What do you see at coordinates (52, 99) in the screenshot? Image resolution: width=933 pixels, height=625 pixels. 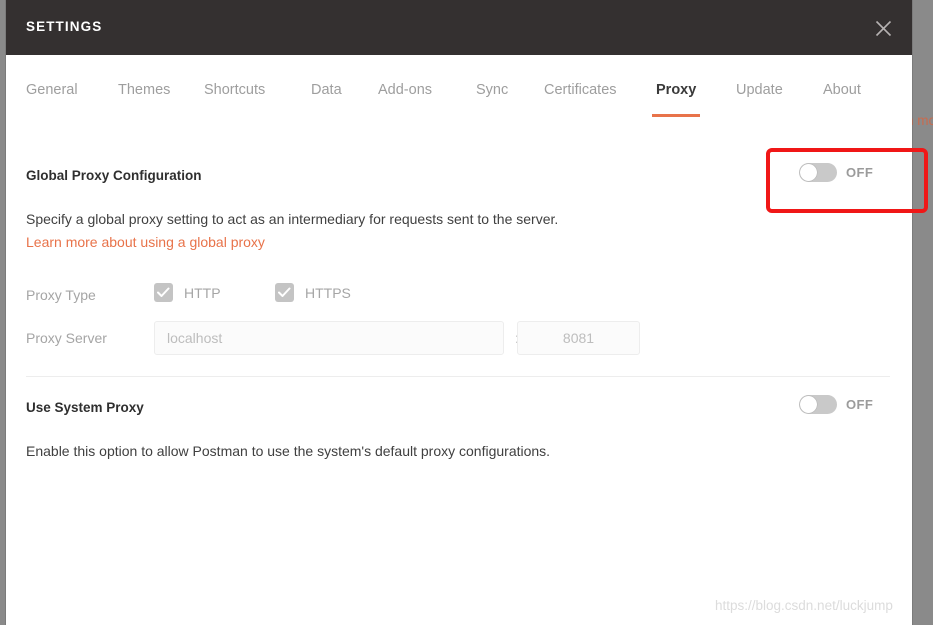 I see `tab-general: General` at bounding box center [52, 99].